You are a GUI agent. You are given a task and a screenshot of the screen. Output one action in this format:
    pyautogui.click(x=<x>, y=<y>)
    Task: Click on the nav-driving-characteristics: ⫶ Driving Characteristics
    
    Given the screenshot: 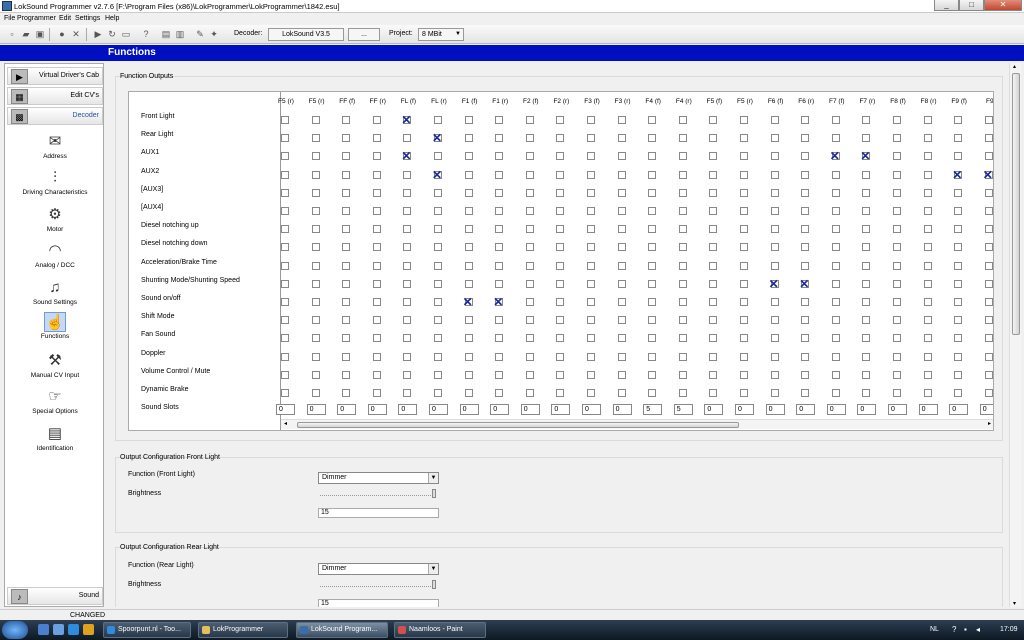 What is the action you would take?
    pyautogui.click(x=55, y=185)
    